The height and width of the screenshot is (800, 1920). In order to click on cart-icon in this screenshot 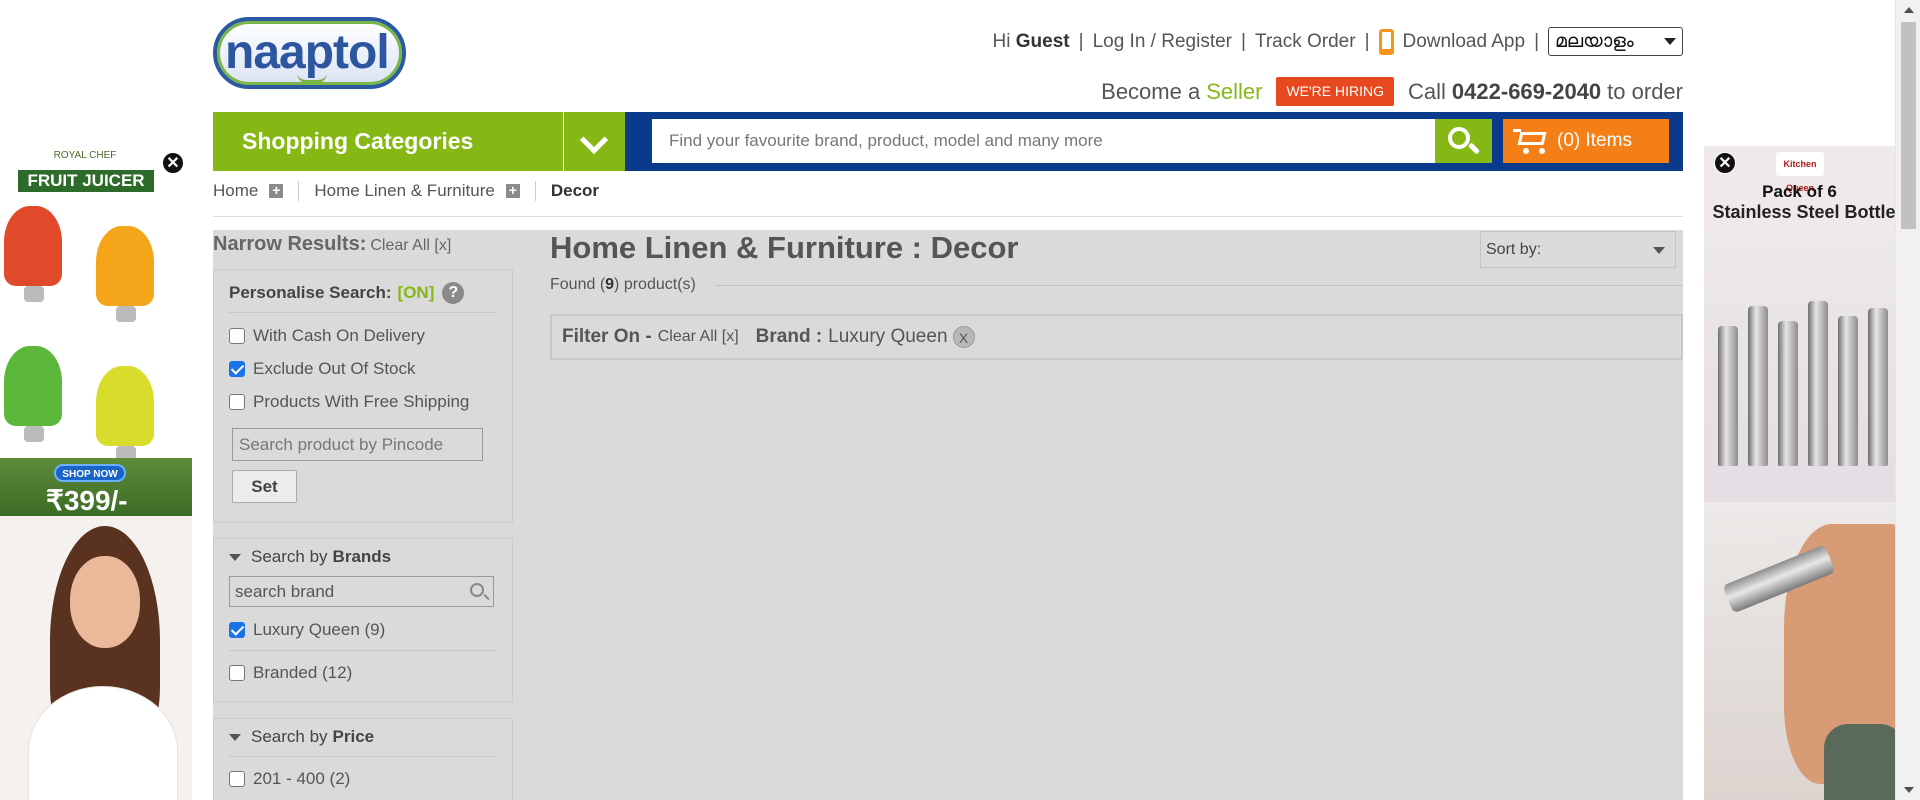, I will do `click(1530, 141)`.